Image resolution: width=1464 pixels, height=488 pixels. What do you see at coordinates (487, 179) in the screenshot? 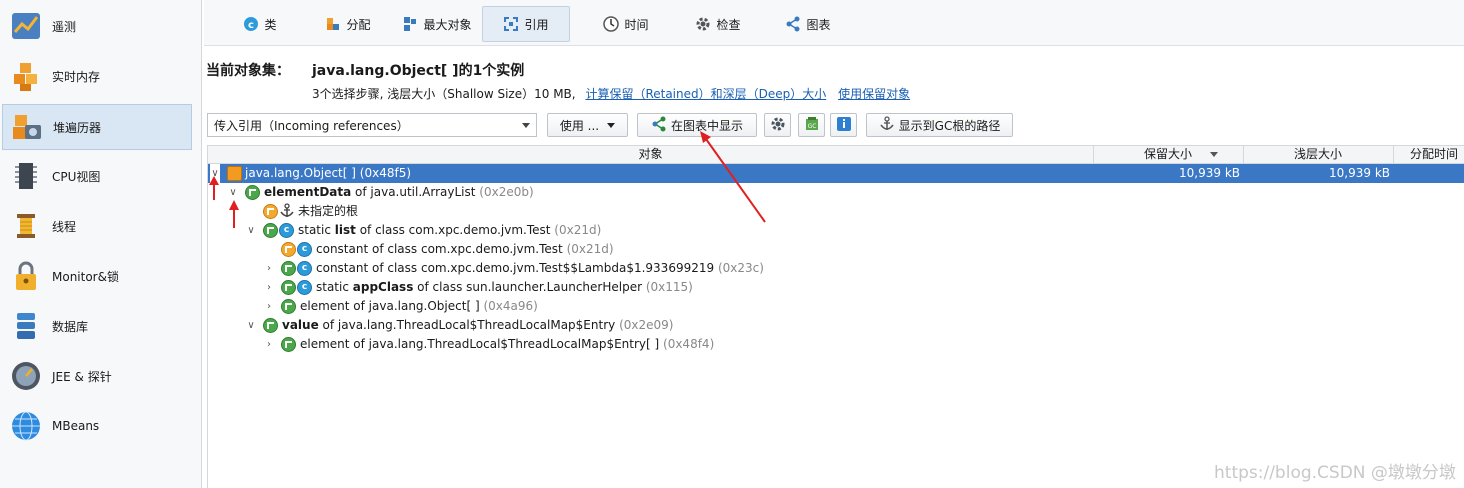
I see `annotation-arrows` at bounding box center [487, 179].